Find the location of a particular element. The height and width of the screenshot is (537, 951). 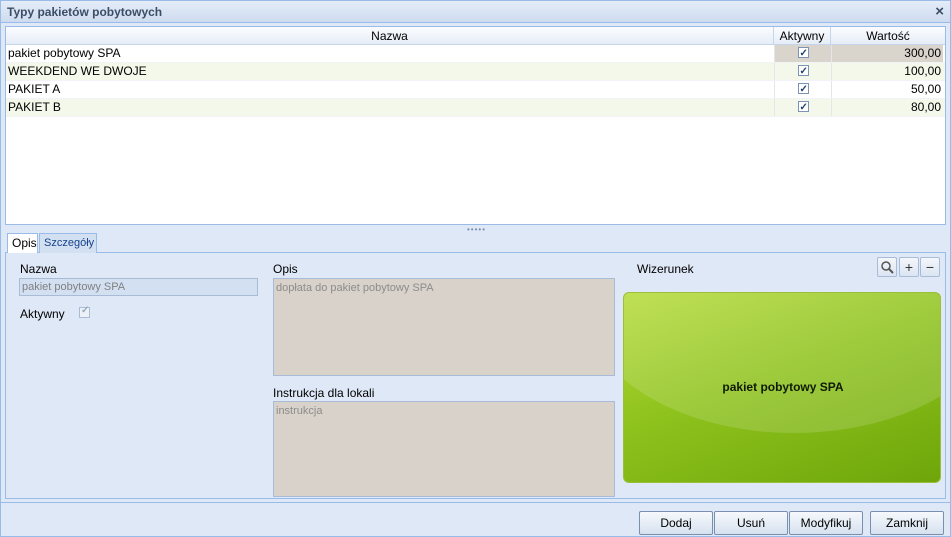

image-caption: pakiet pobytowy SPA is located at coordinates (783, 387).